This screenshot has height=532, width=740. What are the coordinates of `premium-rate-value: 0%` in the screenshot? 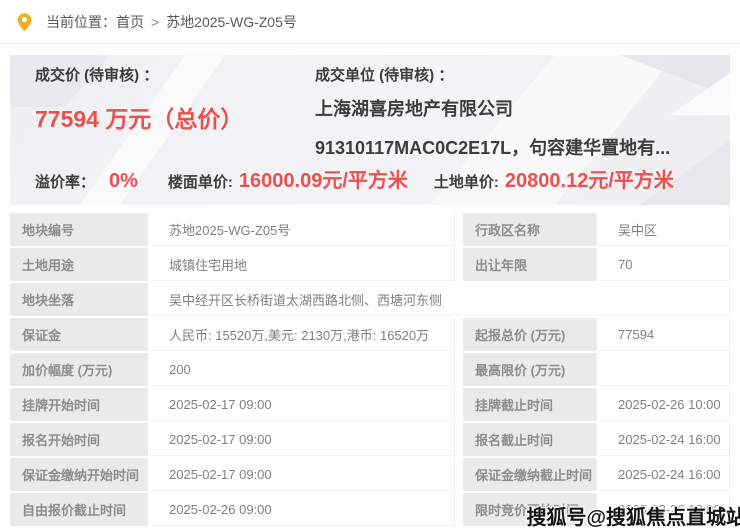 It's located at (123, 181).